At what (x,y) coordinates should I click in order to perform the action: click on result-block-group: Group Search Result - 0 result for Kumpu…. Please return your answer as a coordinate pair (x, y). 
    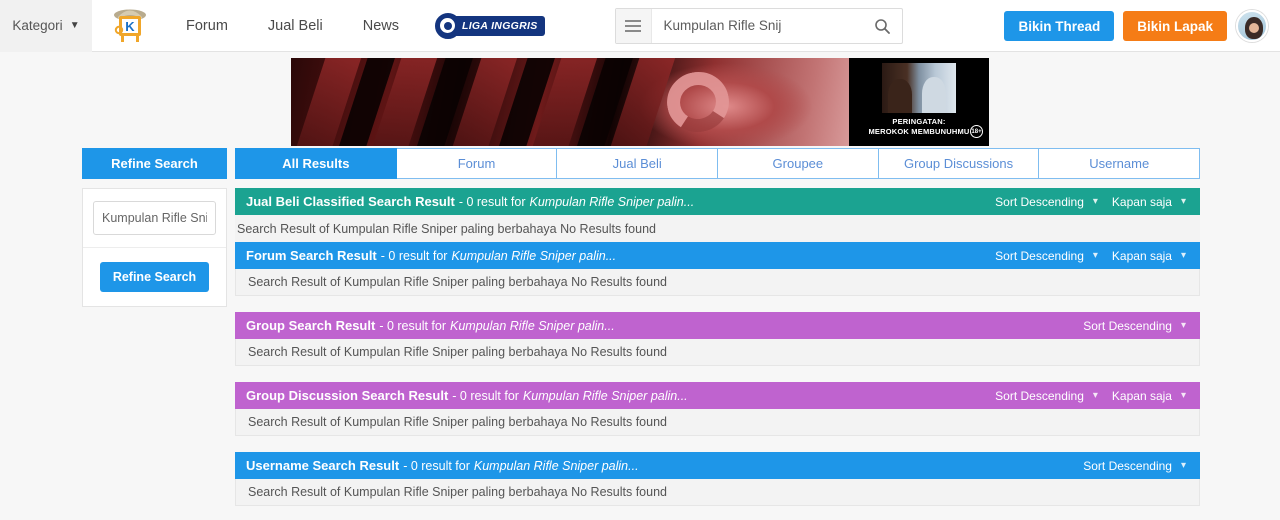
    Looking at the image, I should click on (717, 339).